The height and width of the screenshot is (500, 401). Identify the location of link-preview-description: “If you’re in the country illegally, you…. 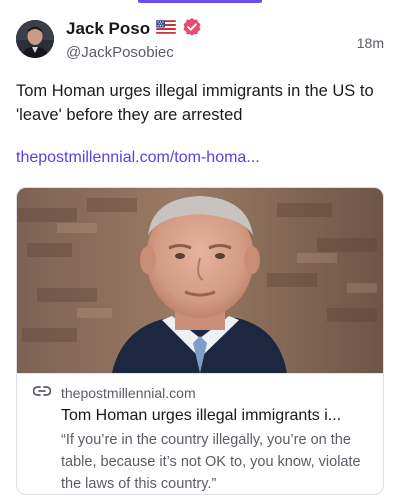
(211, 462).